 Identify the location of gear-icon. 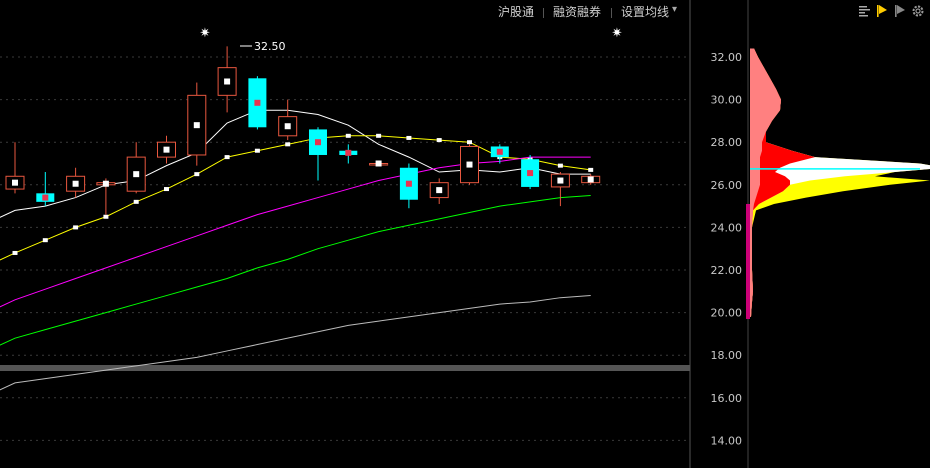
(918, 11).